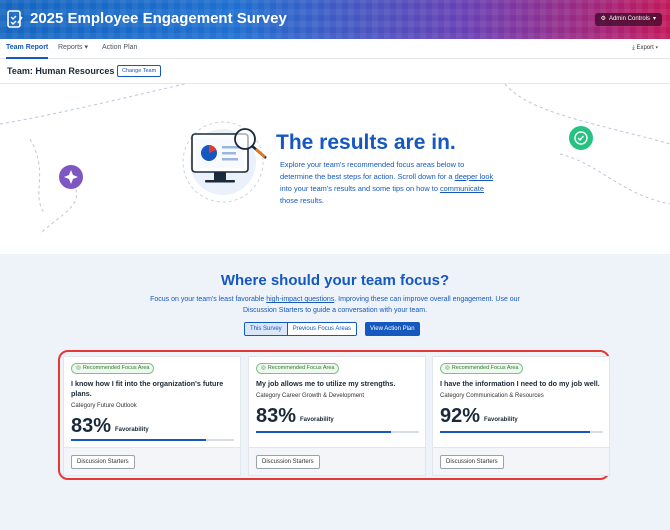 This screenshot has width=670, height=530. Describe the element at coordinates (15, 19) in the screenshot. I see `survey-checklist-icon` at that location.